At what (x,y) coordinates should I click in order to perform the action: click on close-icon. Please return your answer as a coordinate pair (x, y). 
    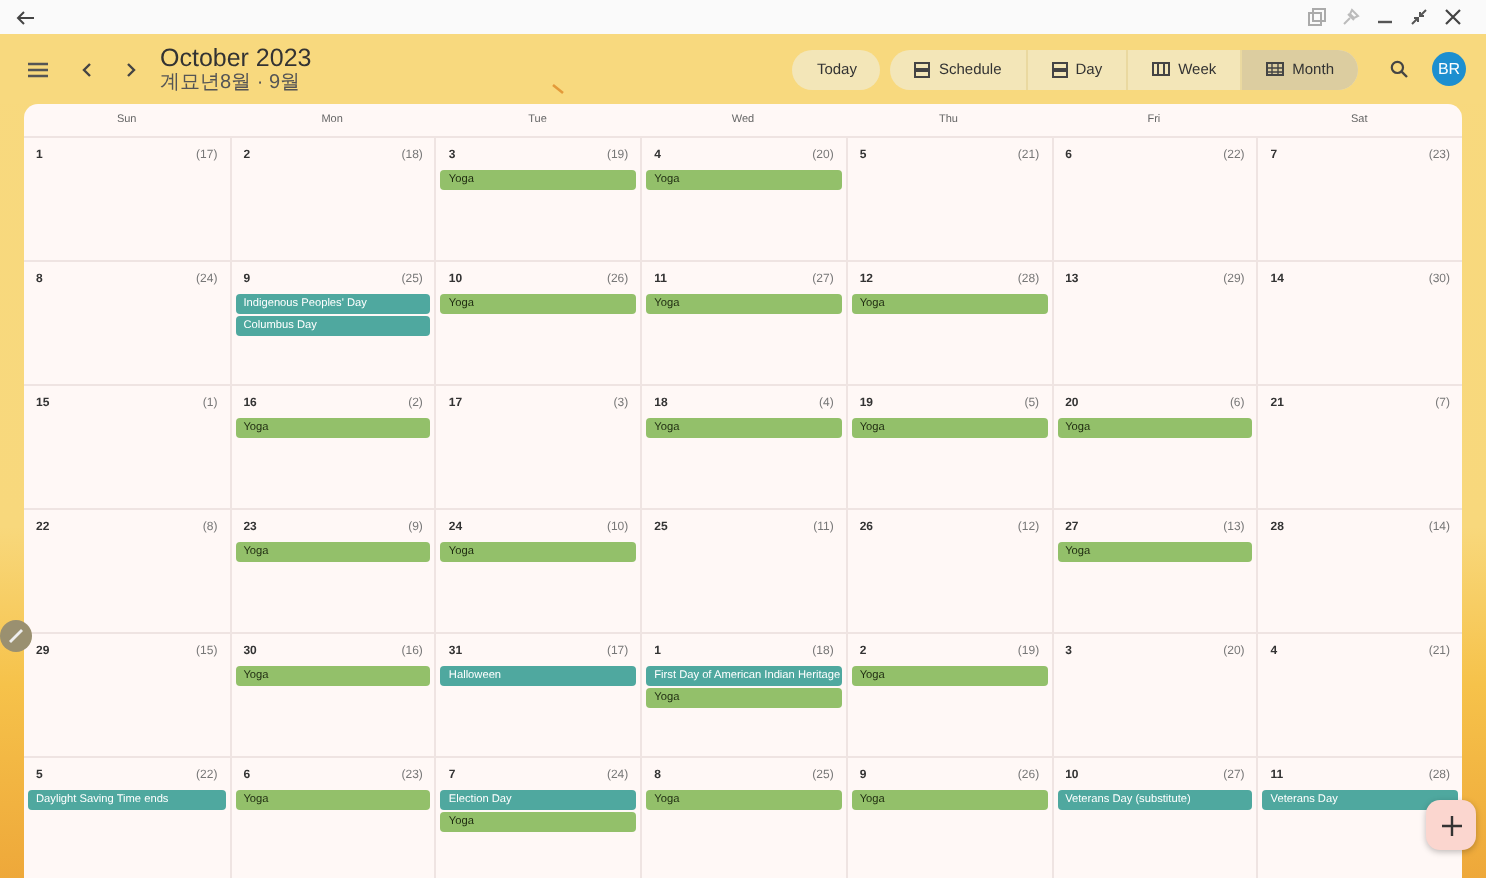
    Looking at the image, I should click on (1453, 17).